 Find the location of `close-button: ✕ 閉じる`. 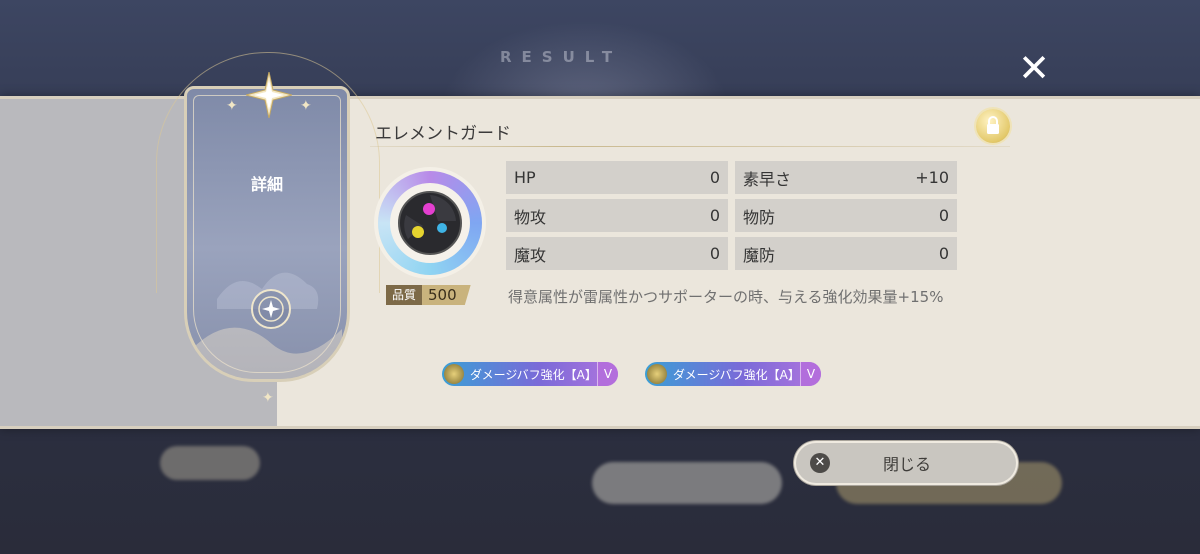

close-button: ✕ 閉じる is located at coordinates (906, 463).